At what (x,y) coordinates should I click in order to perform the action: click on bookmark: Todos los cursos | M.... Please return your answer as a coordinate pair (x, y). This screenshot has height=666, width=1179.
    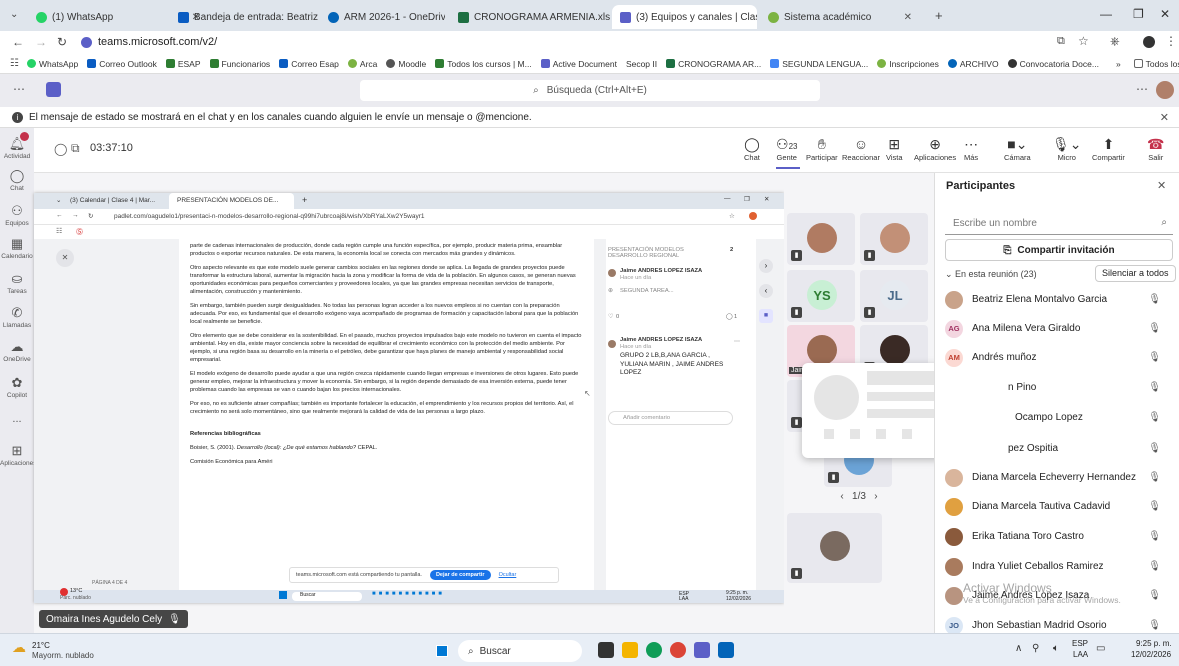
    Looking at the image, I should click on (483, 64).